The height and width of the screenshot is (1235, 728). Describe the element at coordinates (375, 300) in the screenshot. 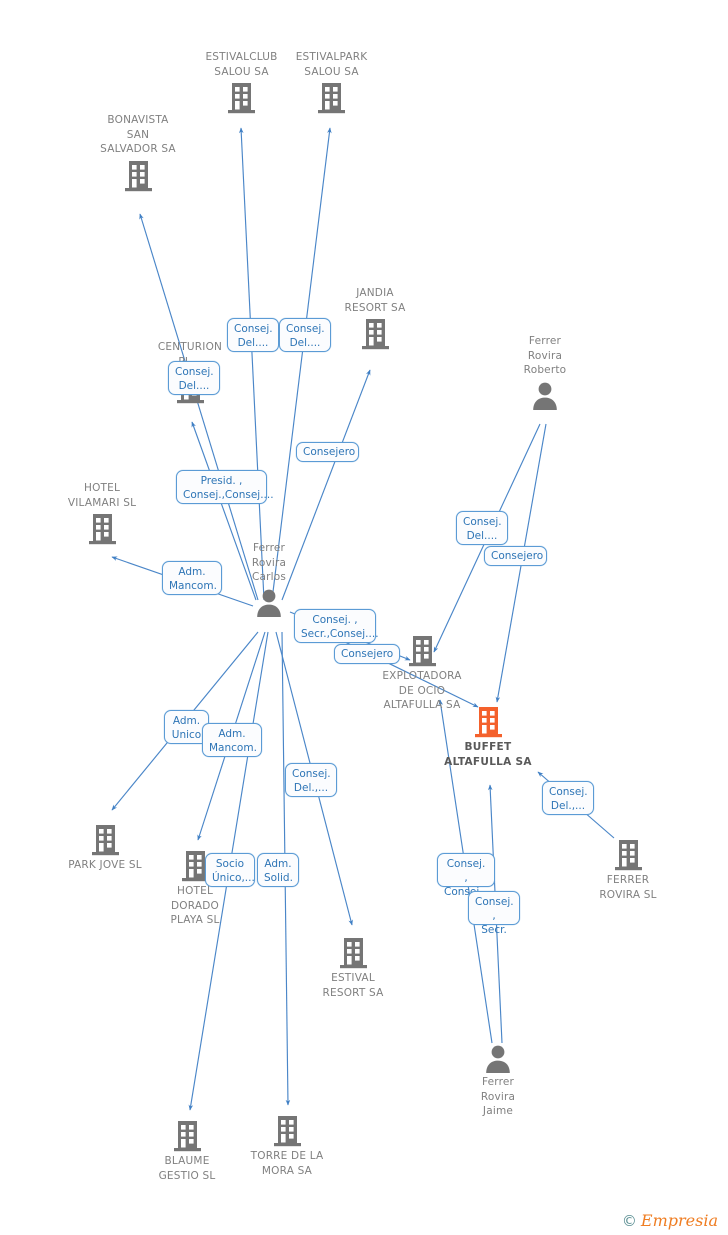

I see `node-label: JANDIA RESORT SA` at that location.